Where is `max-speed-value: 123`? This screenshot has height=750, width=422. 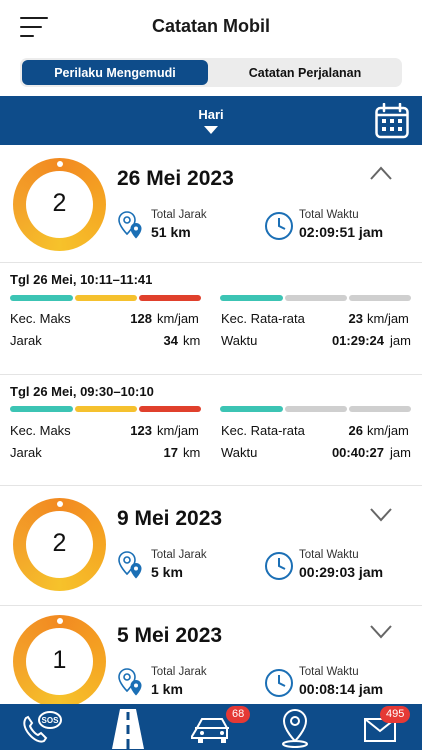 max-speed-value: 123 is located at coordinates (141, 430).